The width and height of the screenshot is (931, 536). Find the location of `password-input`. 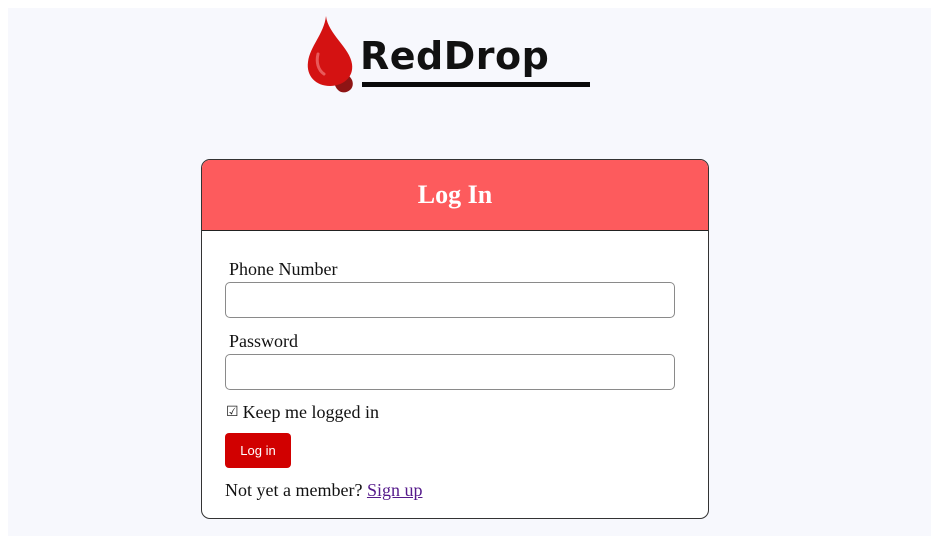

password-input is located at coordinates (450, 372).